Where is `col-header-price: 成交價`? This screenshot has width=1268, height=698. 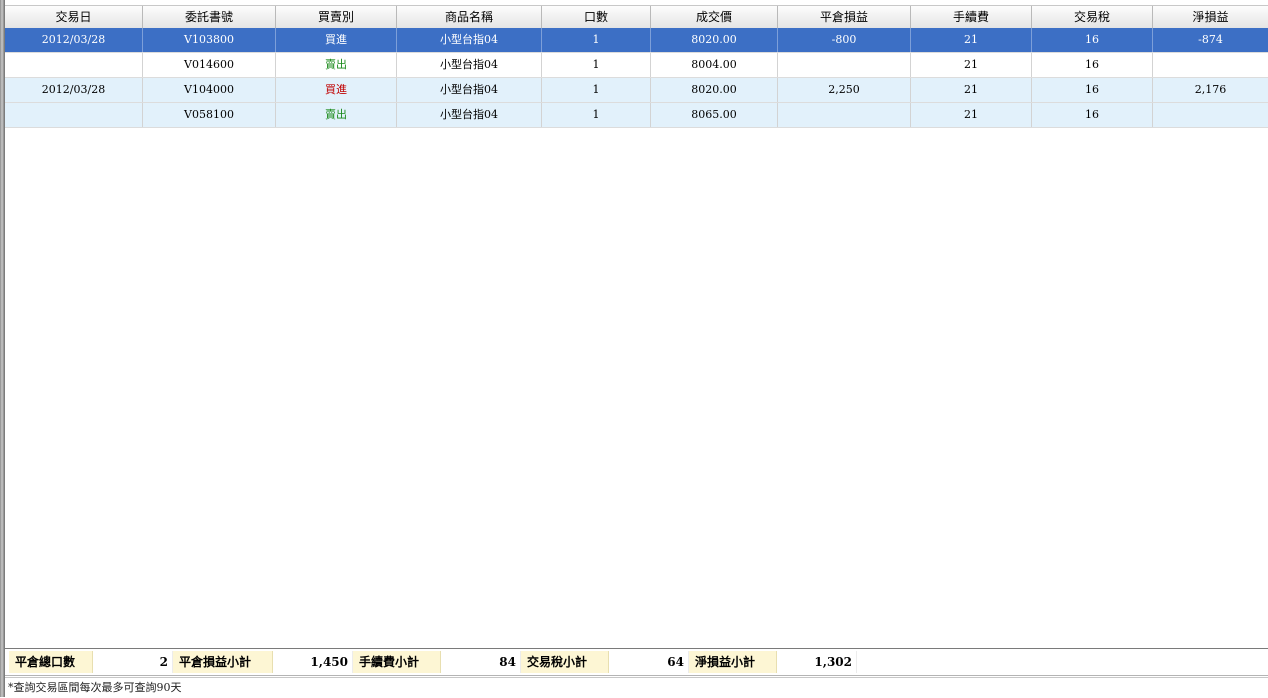 col-header-price: 成交價 is located at coordinates (714, 17).